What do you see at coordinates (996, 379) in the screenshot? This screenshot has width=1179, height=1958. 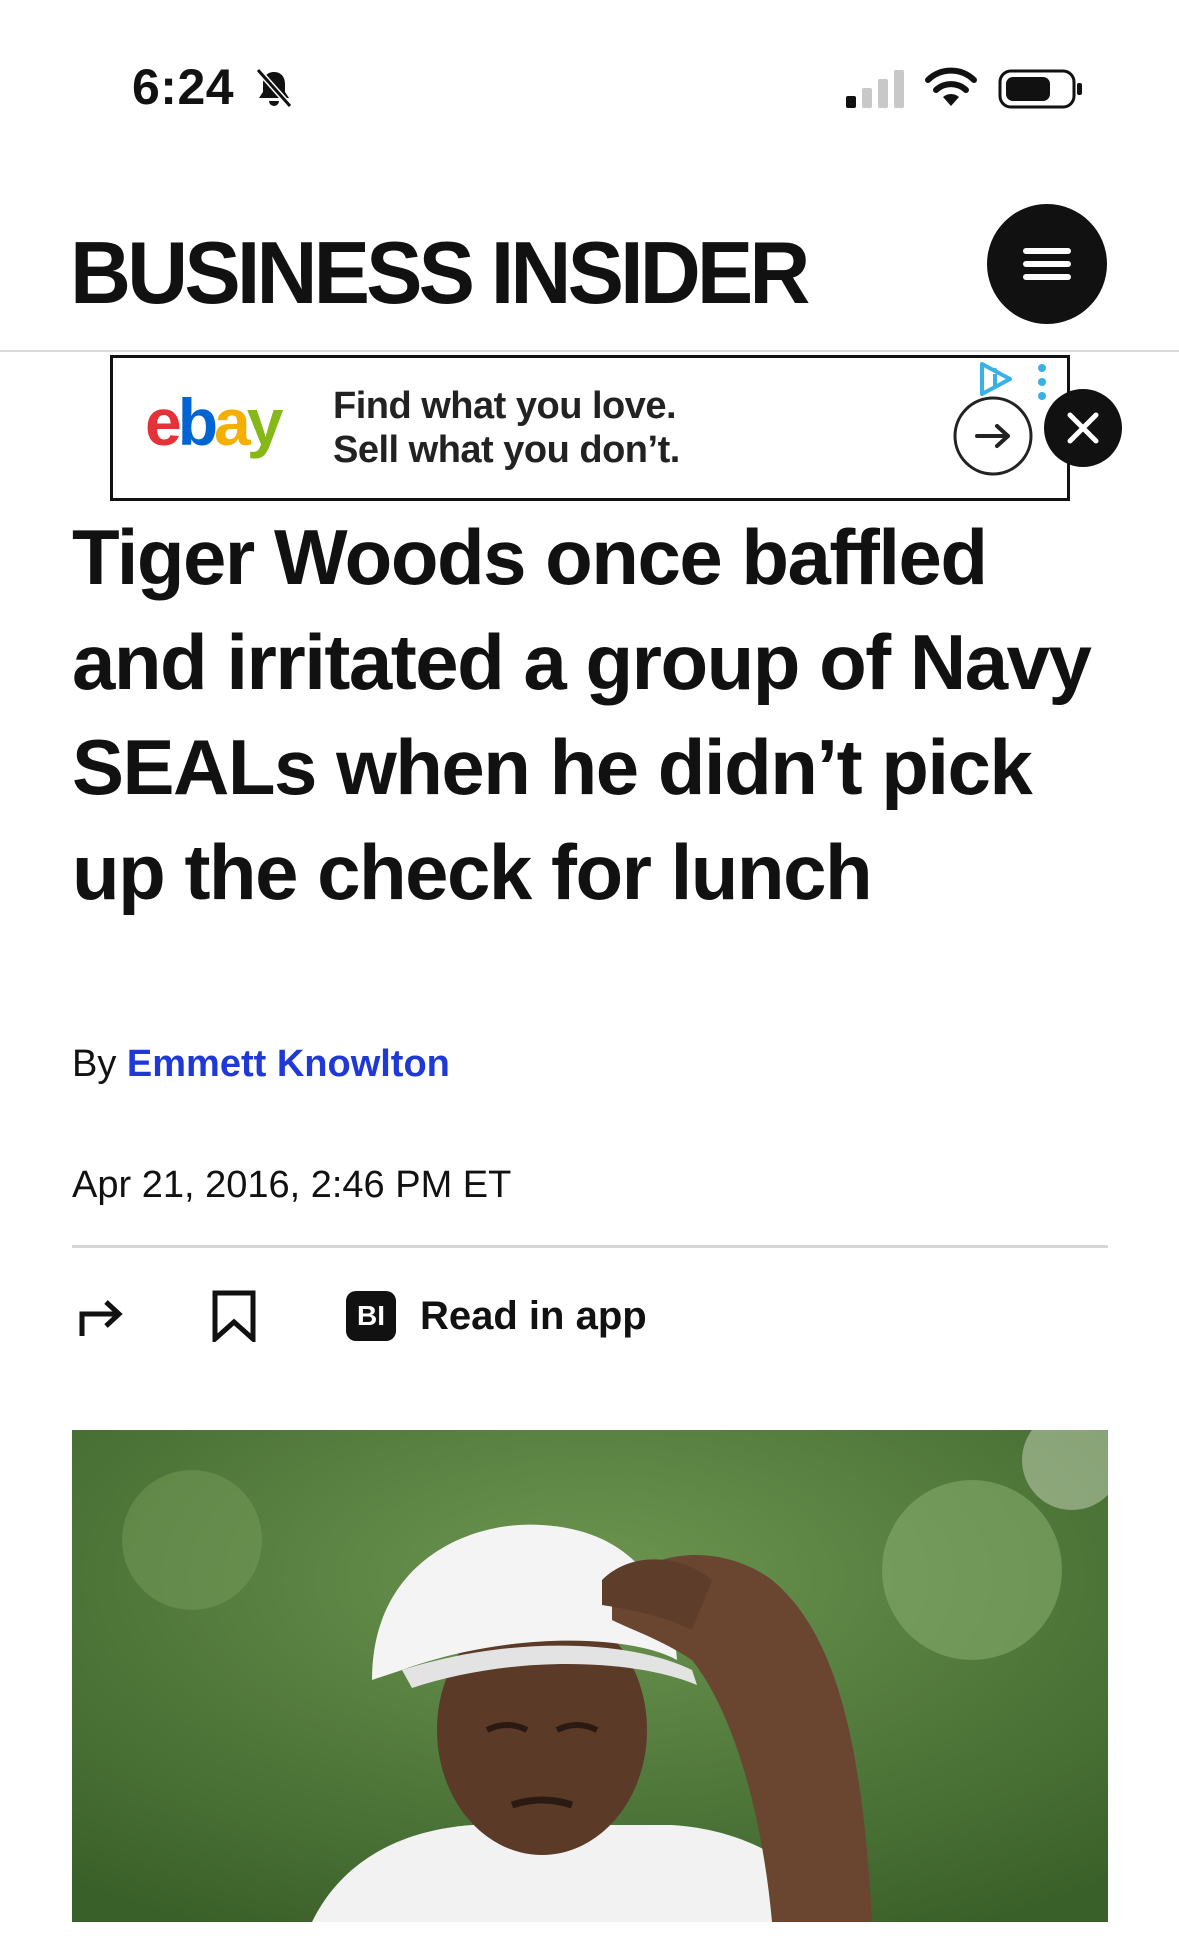 I see `adchoices-icon` at bounding box center [996, 379].